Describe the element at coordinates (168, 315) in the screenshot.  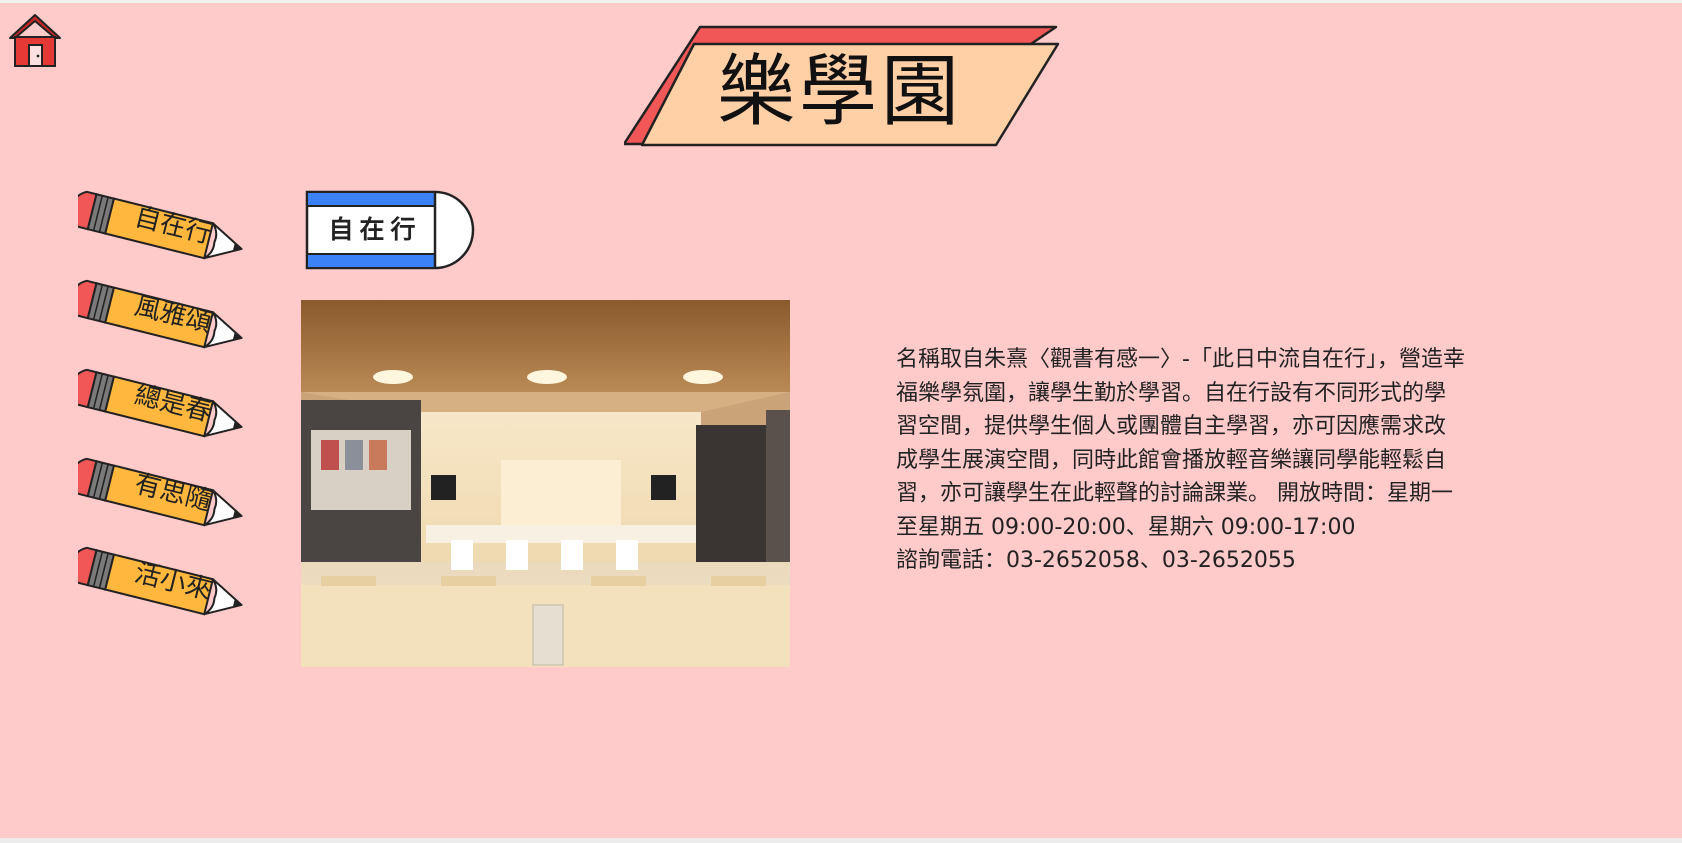
I see `sidebar-item-fengyasong: 風雅頌` at that location.